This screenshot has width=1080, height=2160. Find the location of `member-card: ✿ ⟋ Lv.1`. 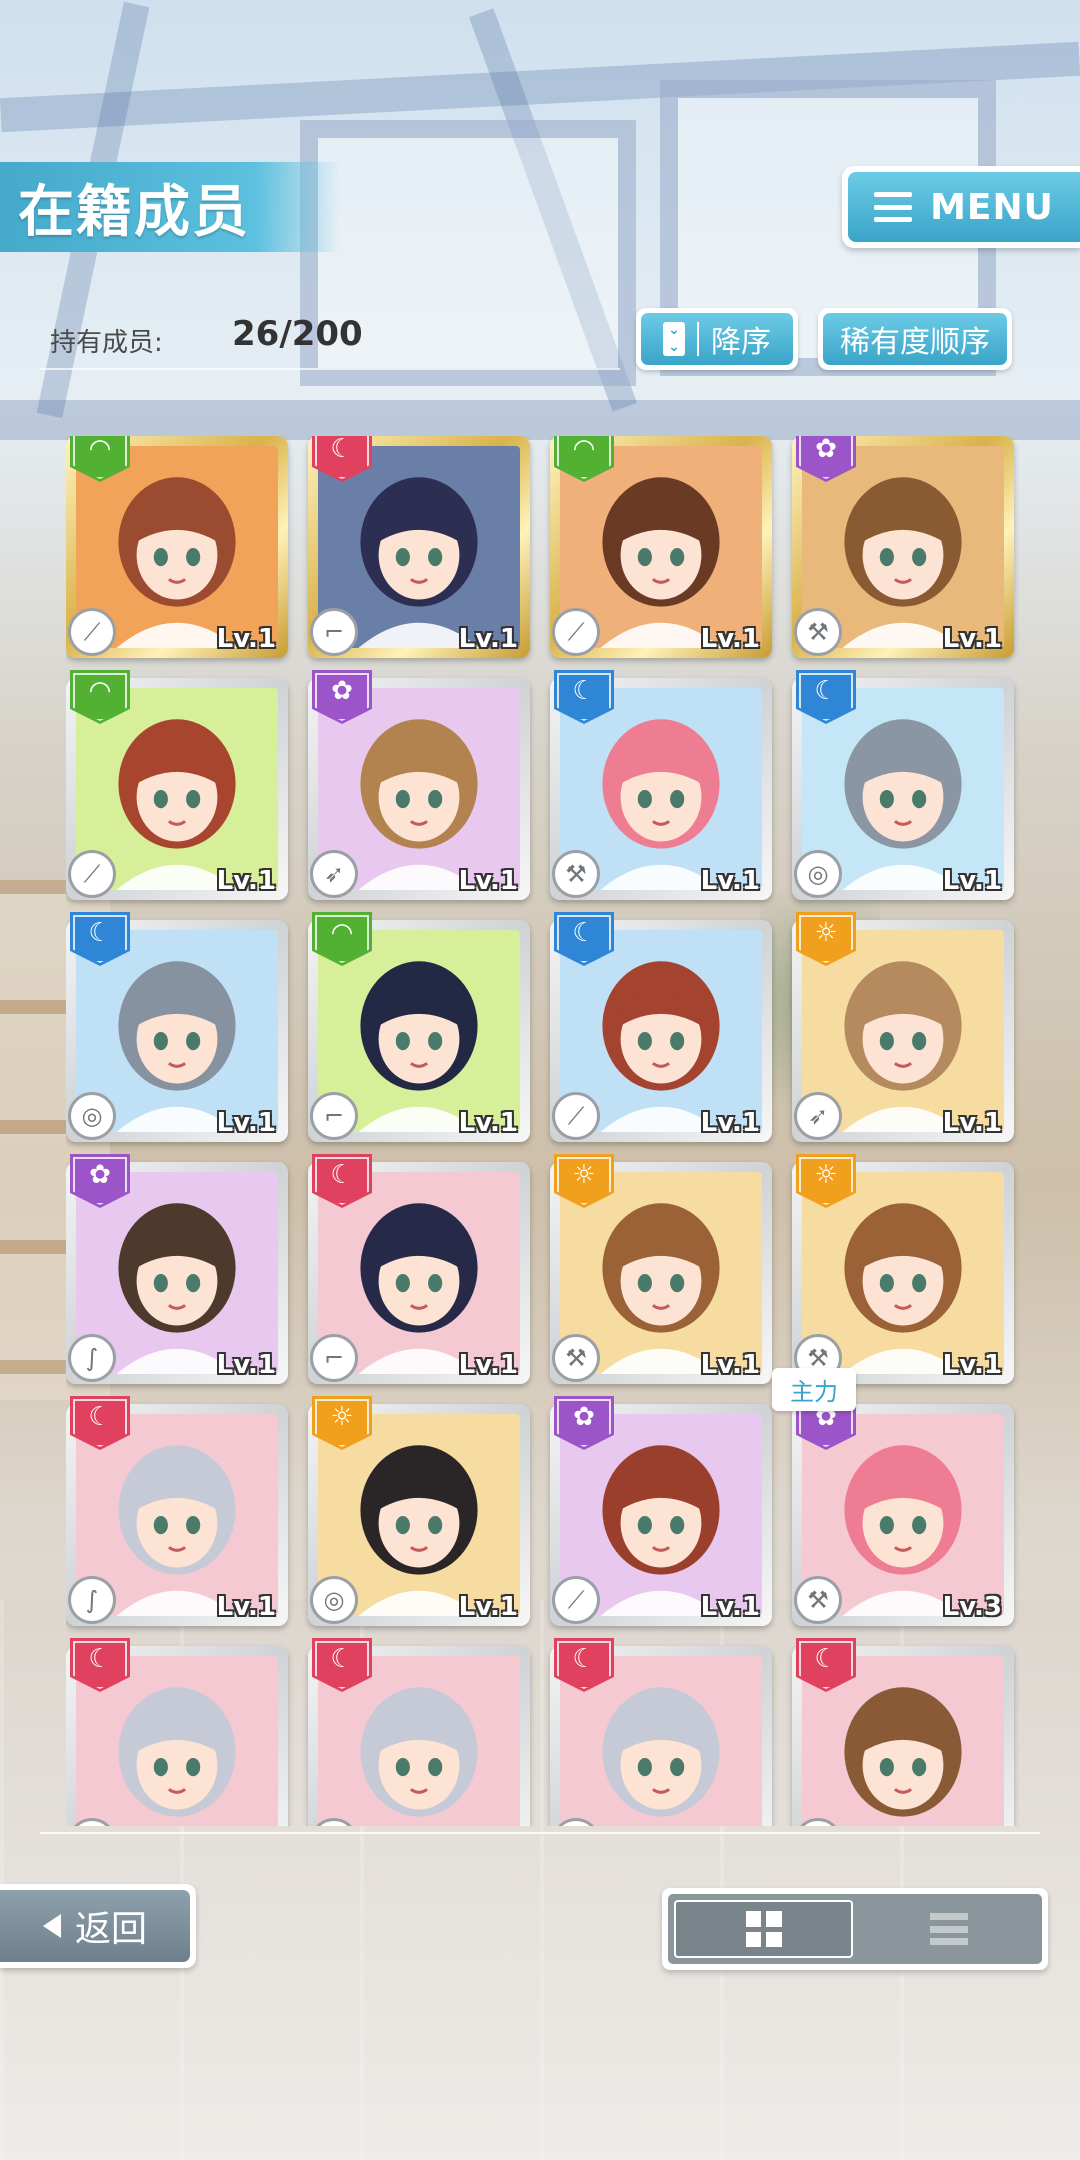

member-card: ✿ ⟋ Lv.1 is located at coordinates (661, 1511).